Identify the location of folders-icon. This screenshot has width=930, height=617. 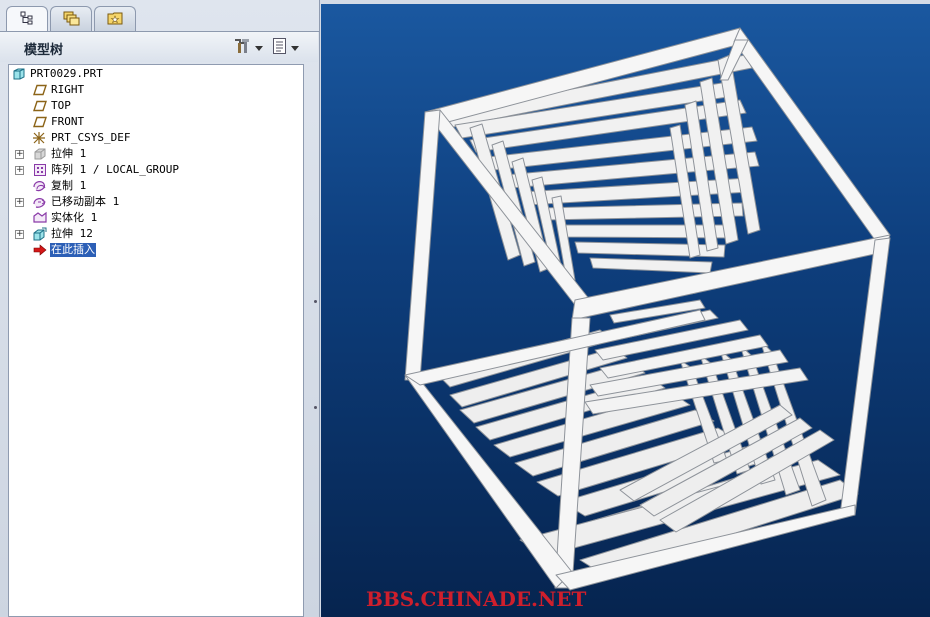
(71, 20).